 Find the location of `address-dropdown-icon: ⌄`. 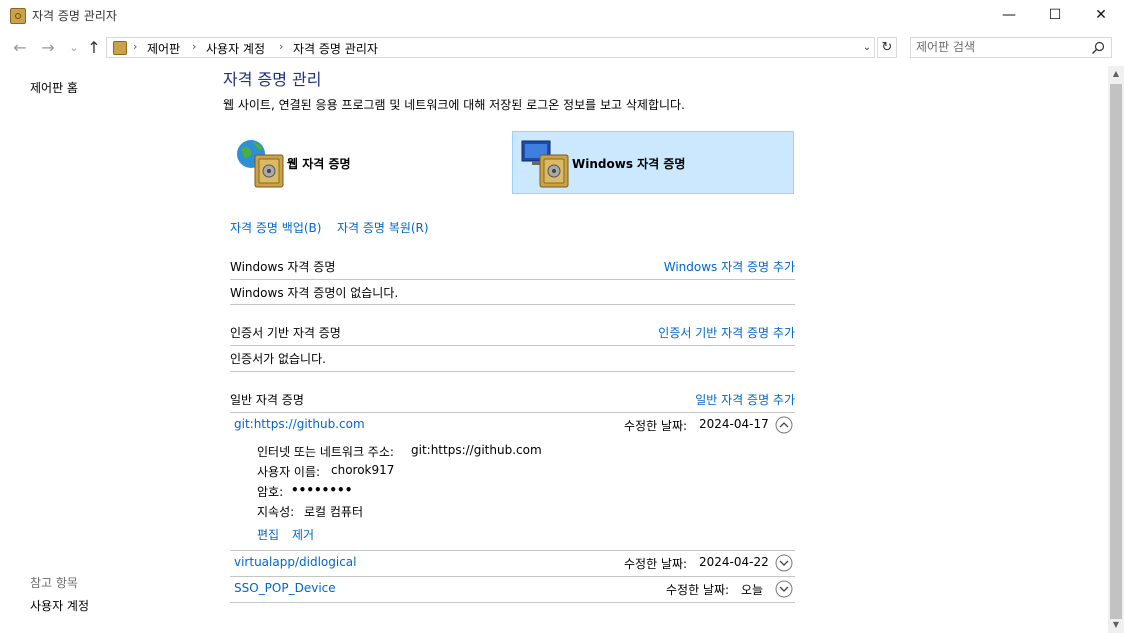

address-dropdown-icon: ⌄ is located at coordinates (867, 47).